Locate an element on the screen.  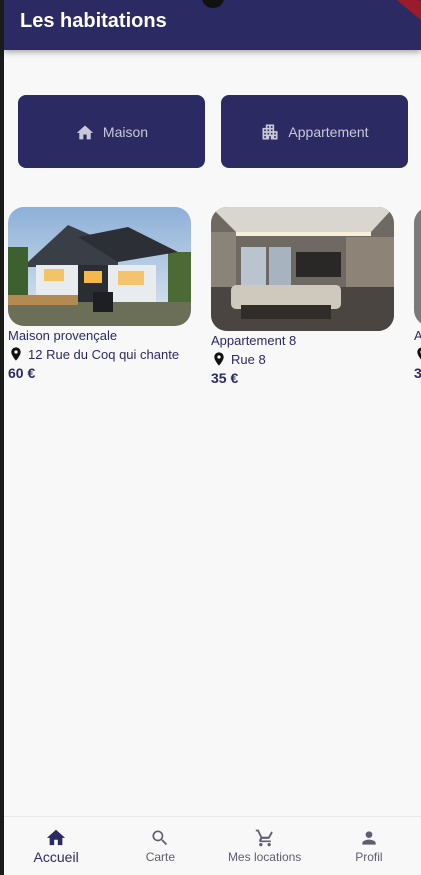
apartment-photo is located at coordinates (302, 269).